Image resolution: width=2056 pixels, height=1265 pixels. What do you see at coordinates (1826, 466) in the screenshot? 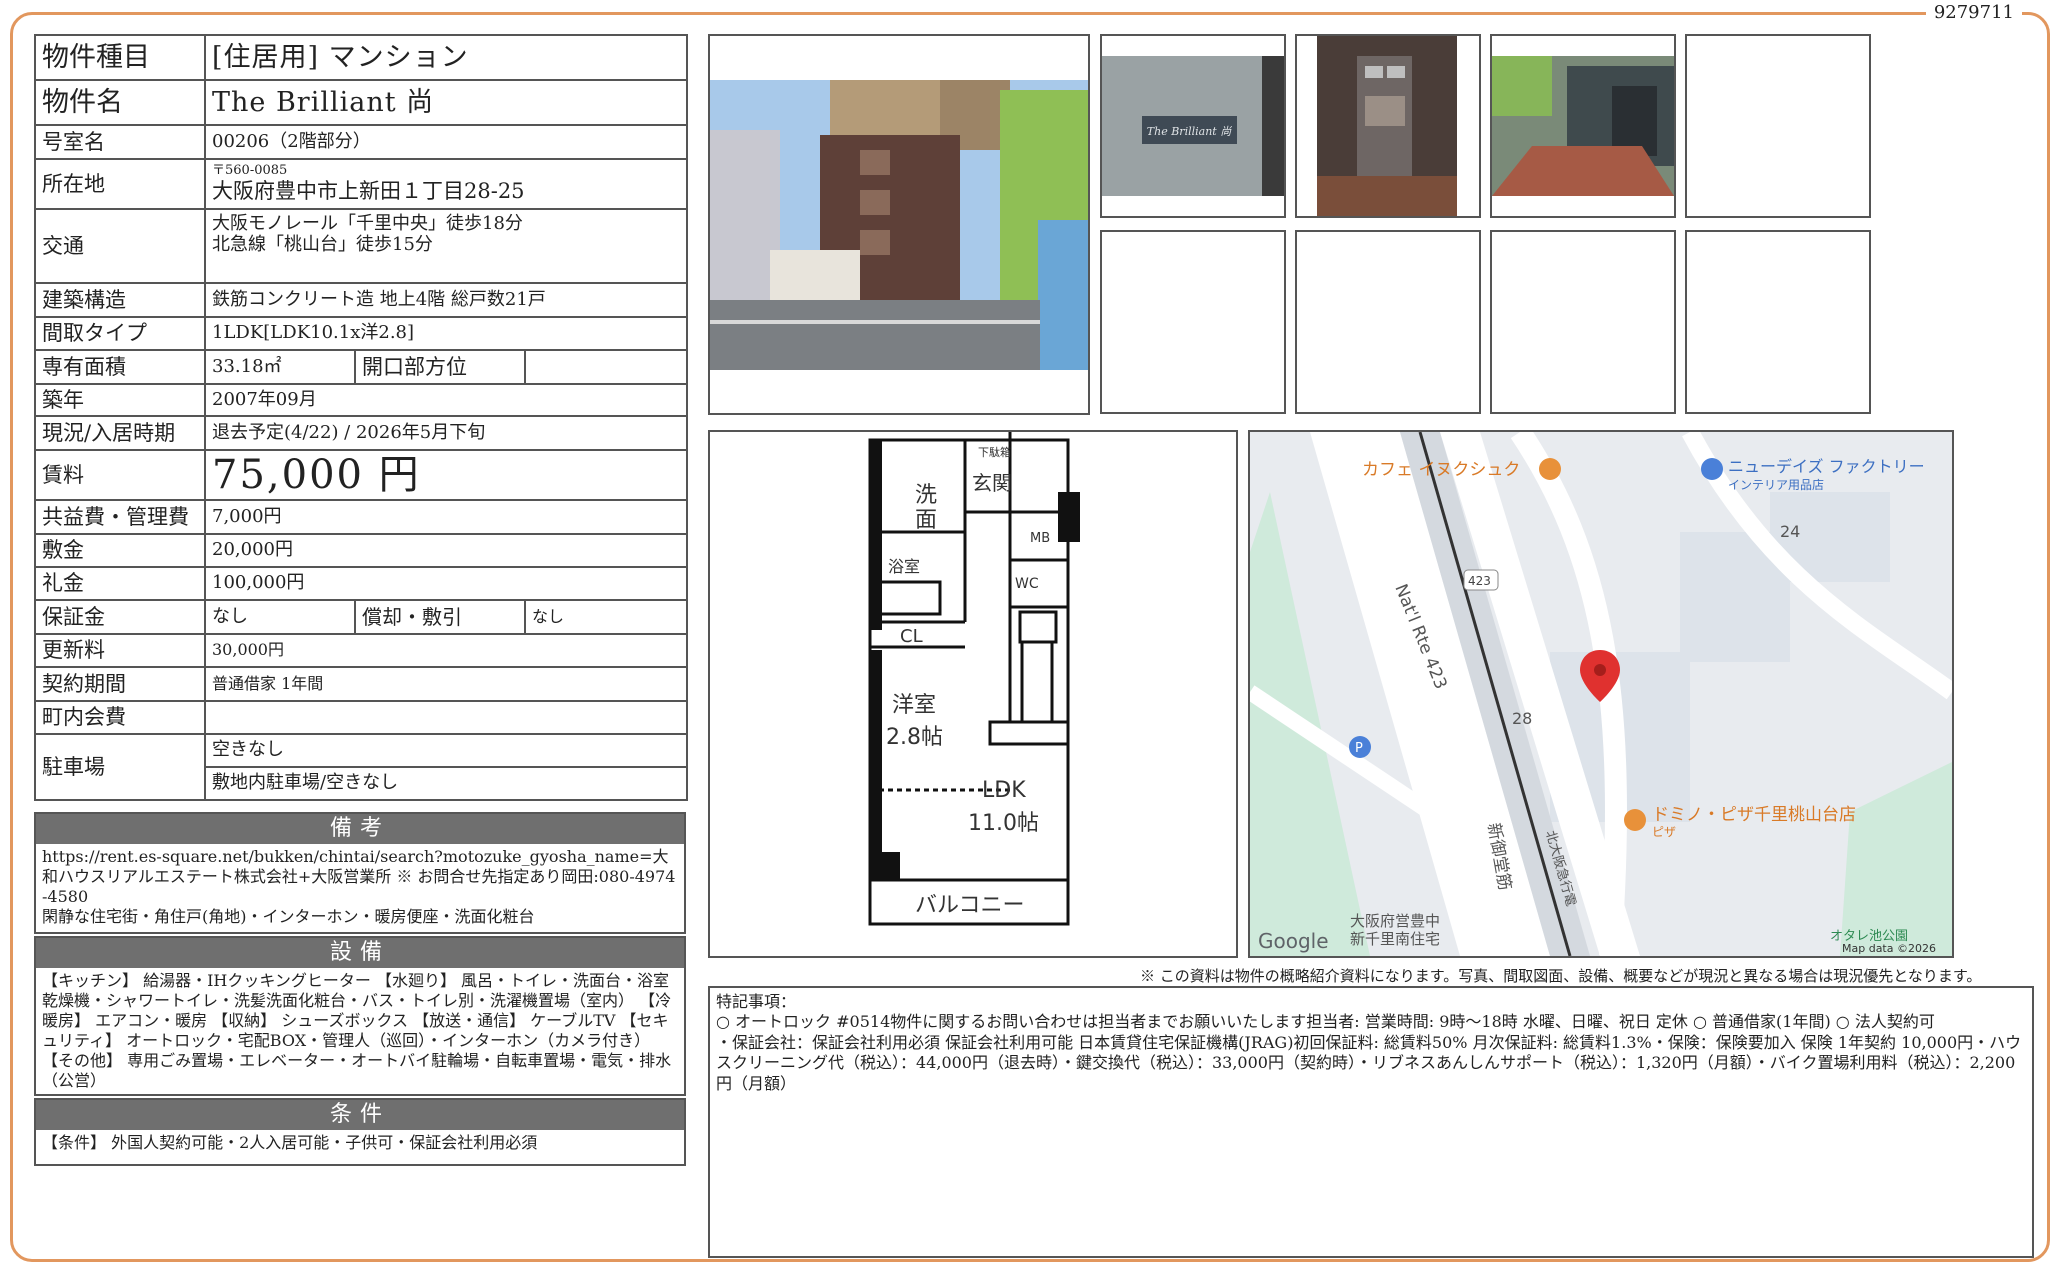
I see `map-label-store: ニューデイズ ファクトリー` at bounding box center [1826, 466].